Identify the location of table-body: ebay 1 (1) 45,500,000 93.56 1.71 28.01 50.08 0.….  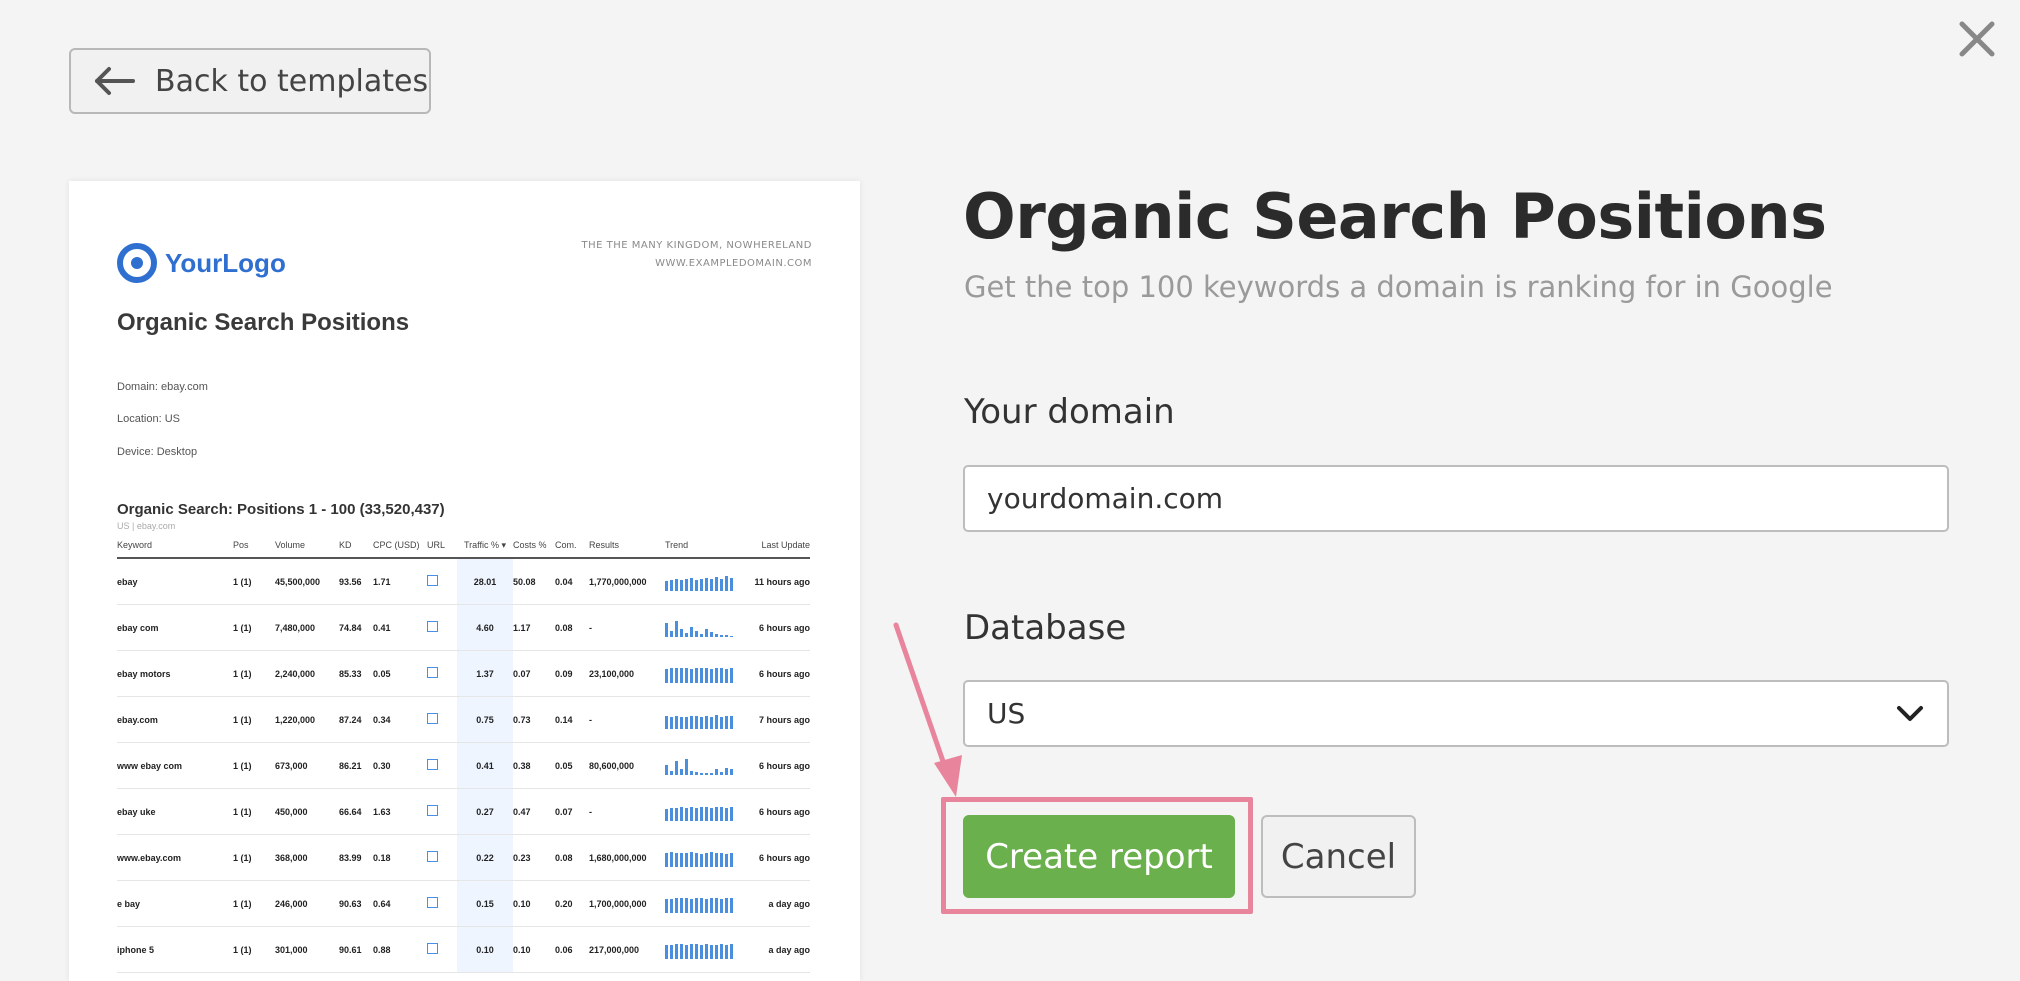
(463, 766).